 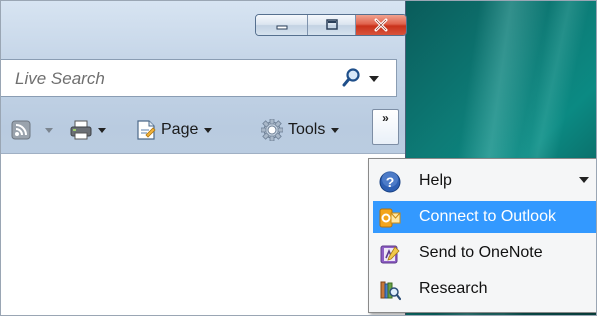 I want to click on tools-menu-label: Tools, so click(x=307, y=129).